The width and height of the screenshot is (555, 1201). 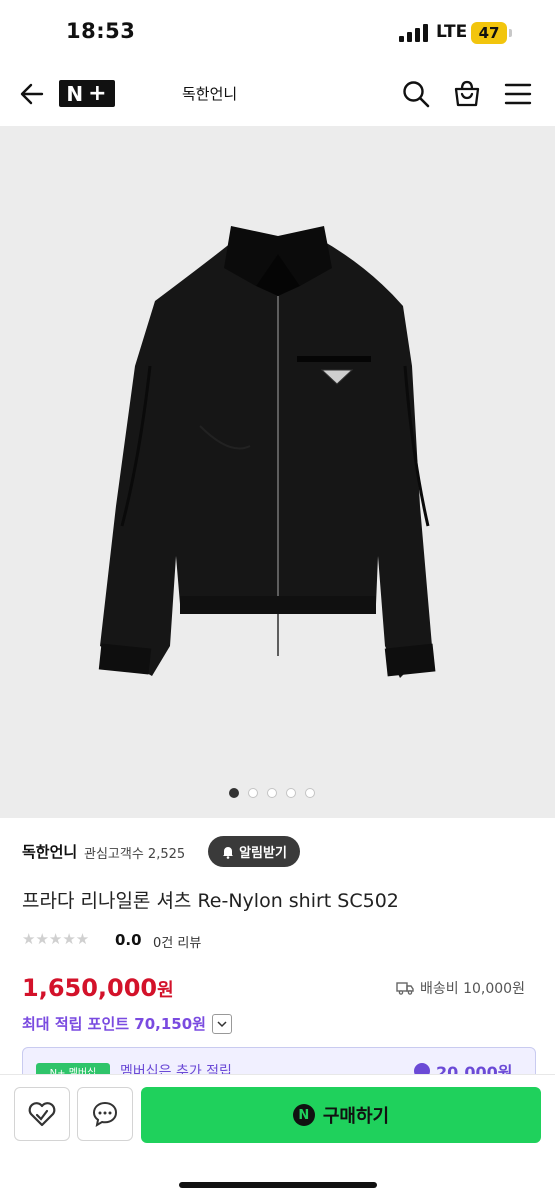 What do you see at coordinates (177, 941) in the screenshot?
I see `review-count: 0건 리뷰` at bounding box center [177, 941].